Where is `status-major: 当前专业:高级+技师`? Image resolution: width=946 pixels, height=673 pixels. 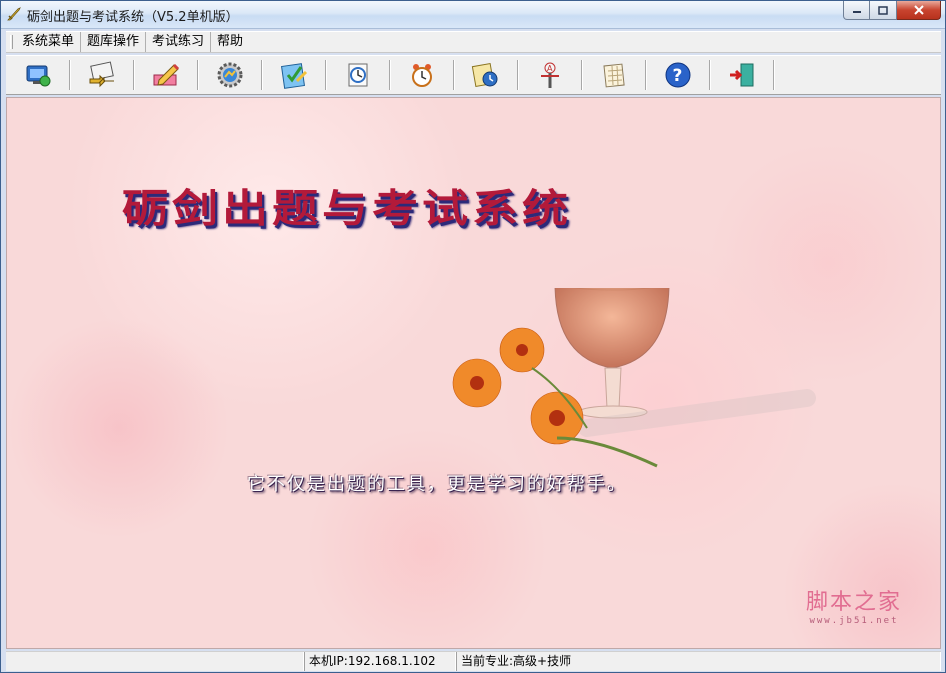 status-major: 当前专业:高级+技师 is located at coordinates (698, 661).